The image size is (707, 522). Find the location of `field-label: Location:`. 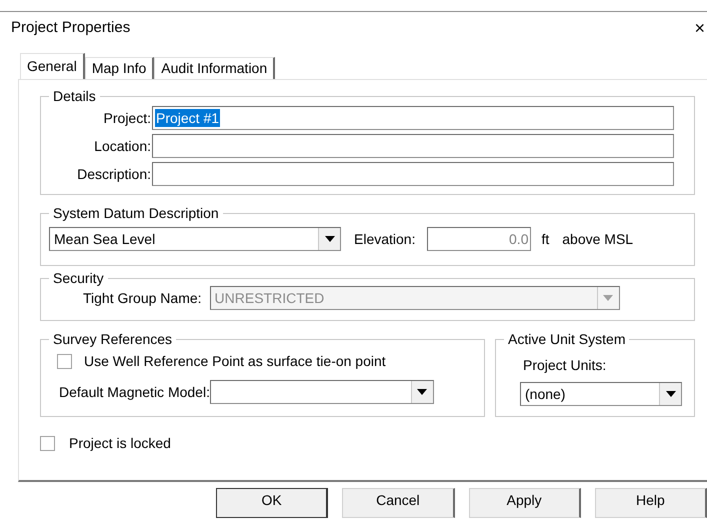

field-label: Location: is located at coordinates (122, 146).